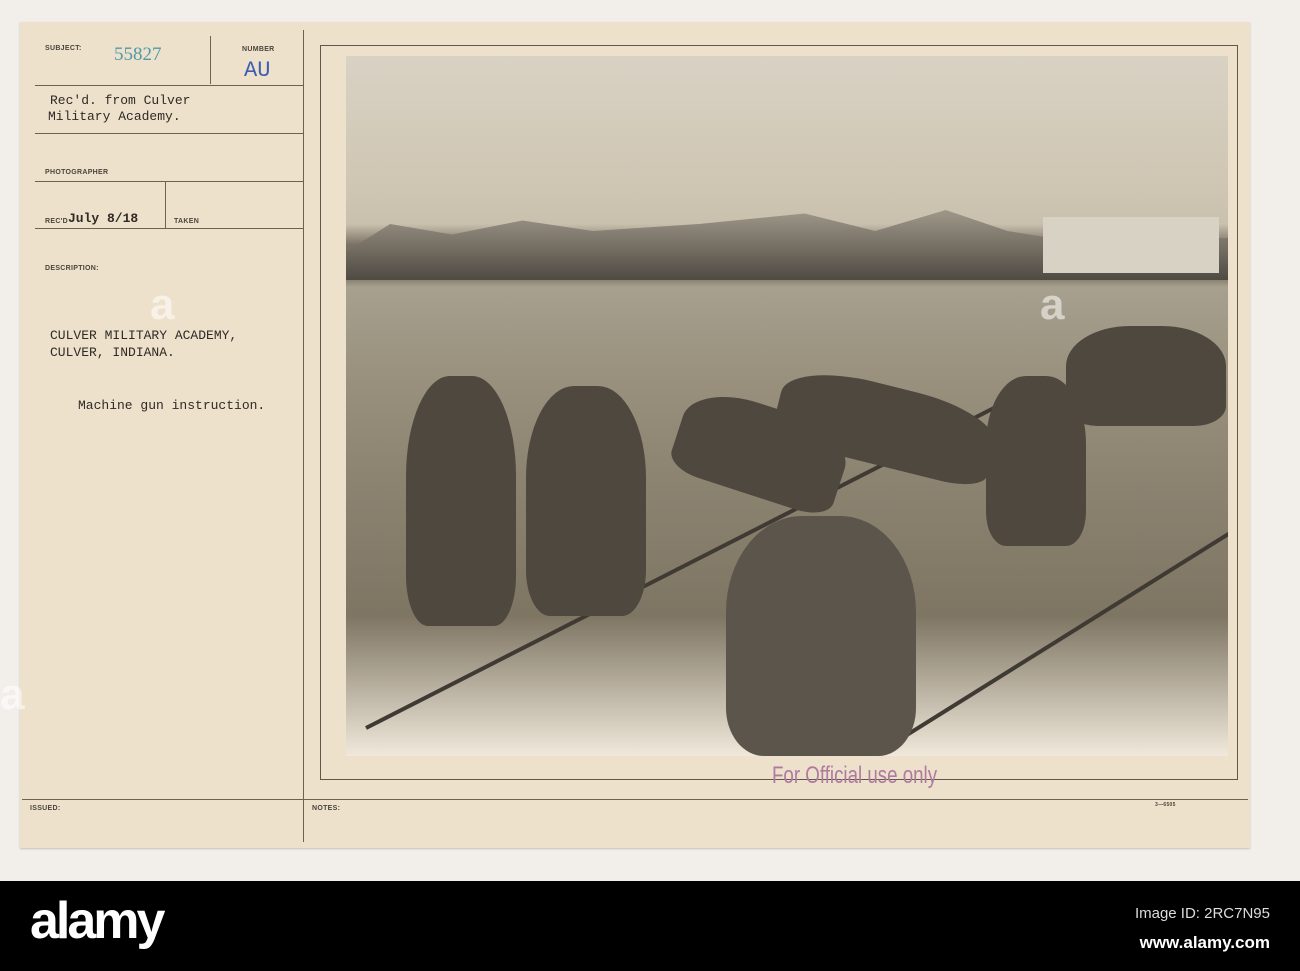 The image size is (1300, 971). I want to click on column-divider, so click(303, 436).